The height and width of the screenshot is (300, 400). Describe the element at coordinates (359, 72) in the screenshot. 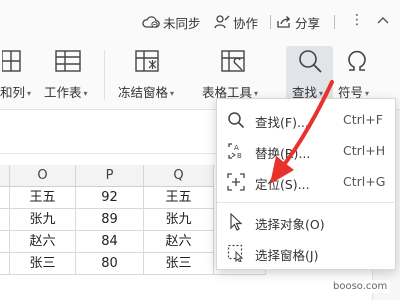

I see `symbol-button: 符号 ▾` at that location.